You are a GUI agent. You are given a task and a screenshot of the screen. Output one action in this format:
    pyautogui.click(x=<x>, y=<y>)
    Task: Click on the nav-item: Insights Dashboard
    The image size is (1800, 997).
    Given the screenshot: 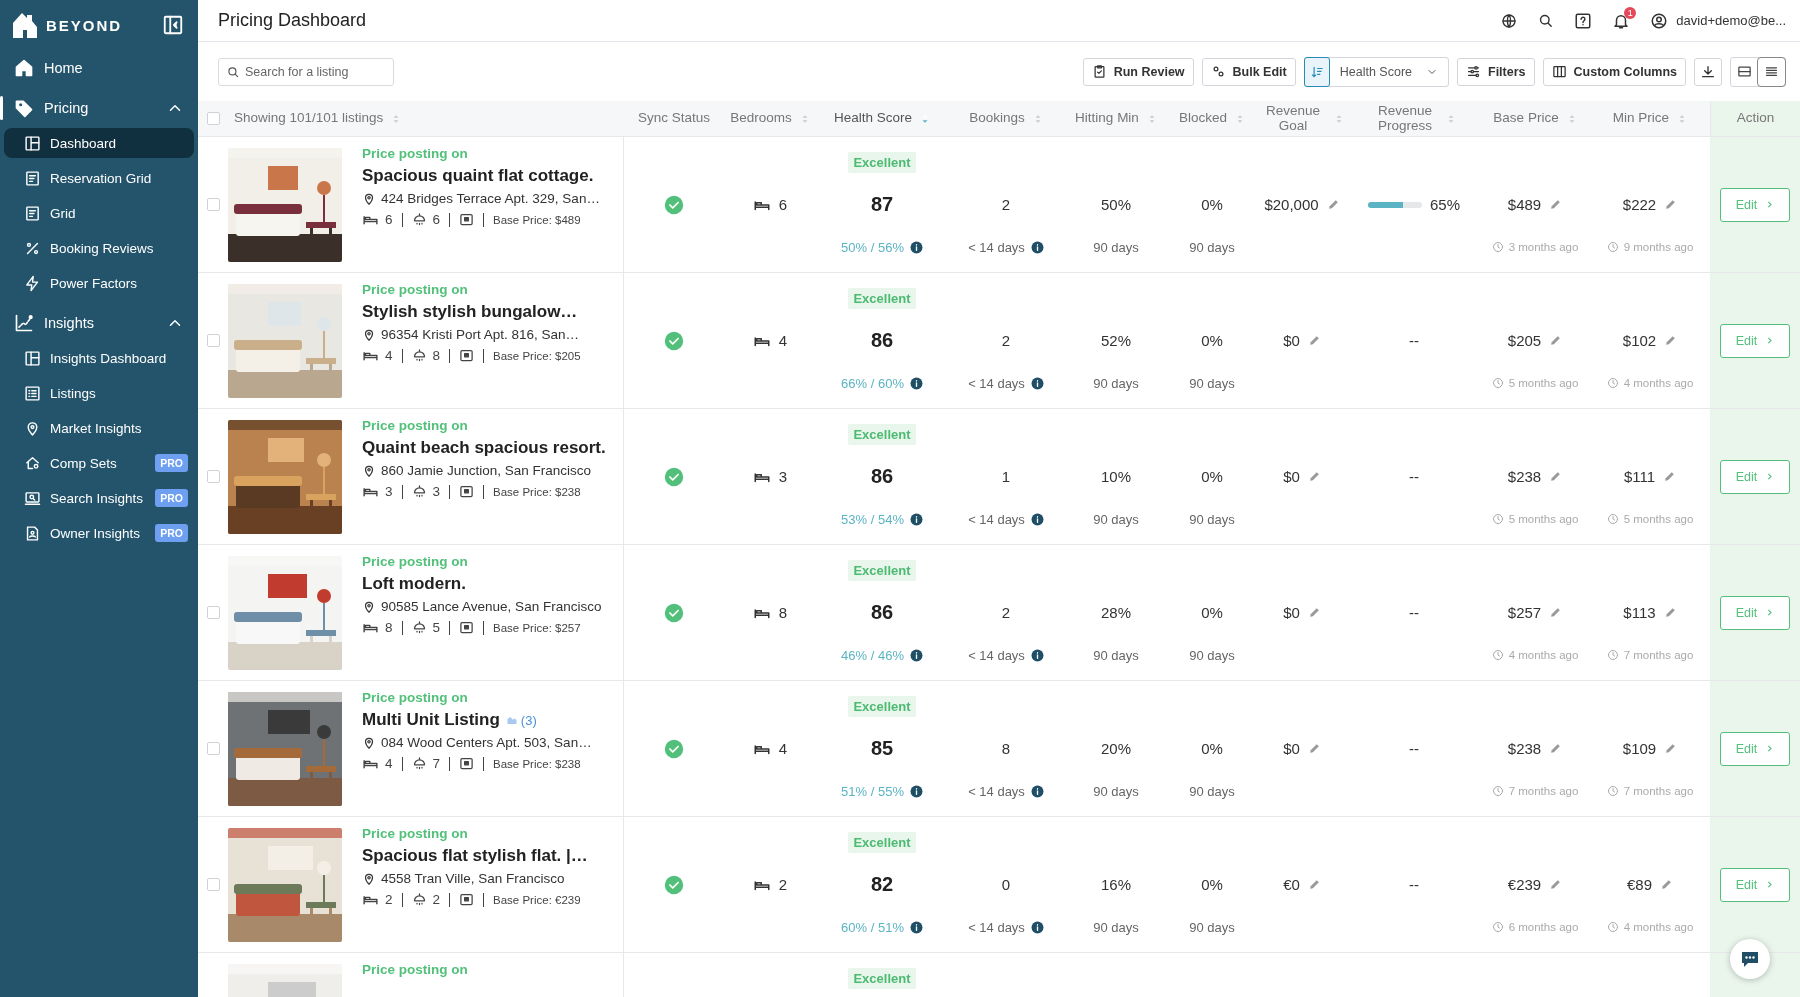 What is the action you would take?
    pyautogui.click(x=99, y=358)
    